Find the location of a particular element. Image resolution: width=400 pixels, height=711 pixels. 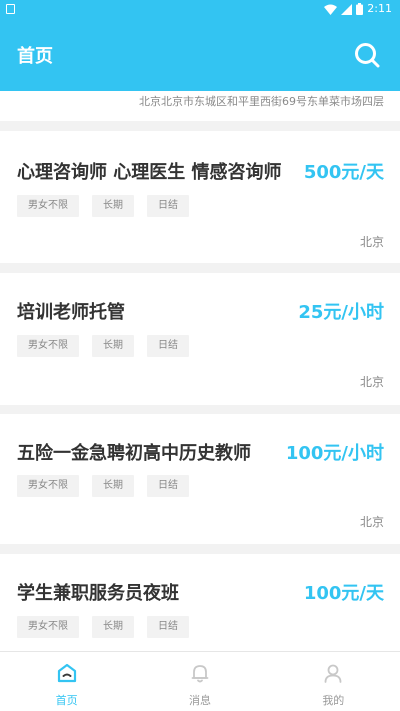

nav-home: 首页 is located at coordinates (66, 681).